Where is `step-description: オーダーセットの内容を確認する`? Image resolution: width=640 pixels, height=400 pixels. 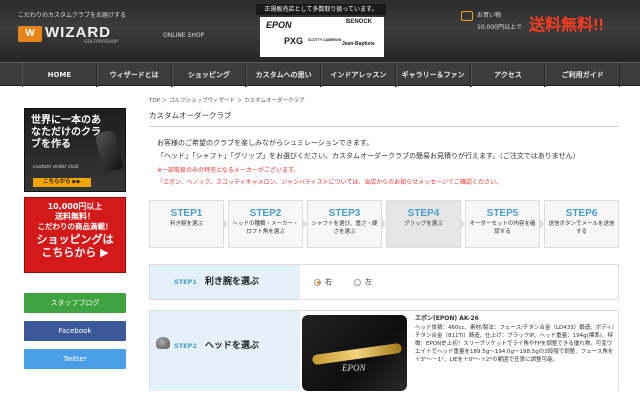
step-description: オーダーセットの内容を確認する is located at coordinates (502, 228).